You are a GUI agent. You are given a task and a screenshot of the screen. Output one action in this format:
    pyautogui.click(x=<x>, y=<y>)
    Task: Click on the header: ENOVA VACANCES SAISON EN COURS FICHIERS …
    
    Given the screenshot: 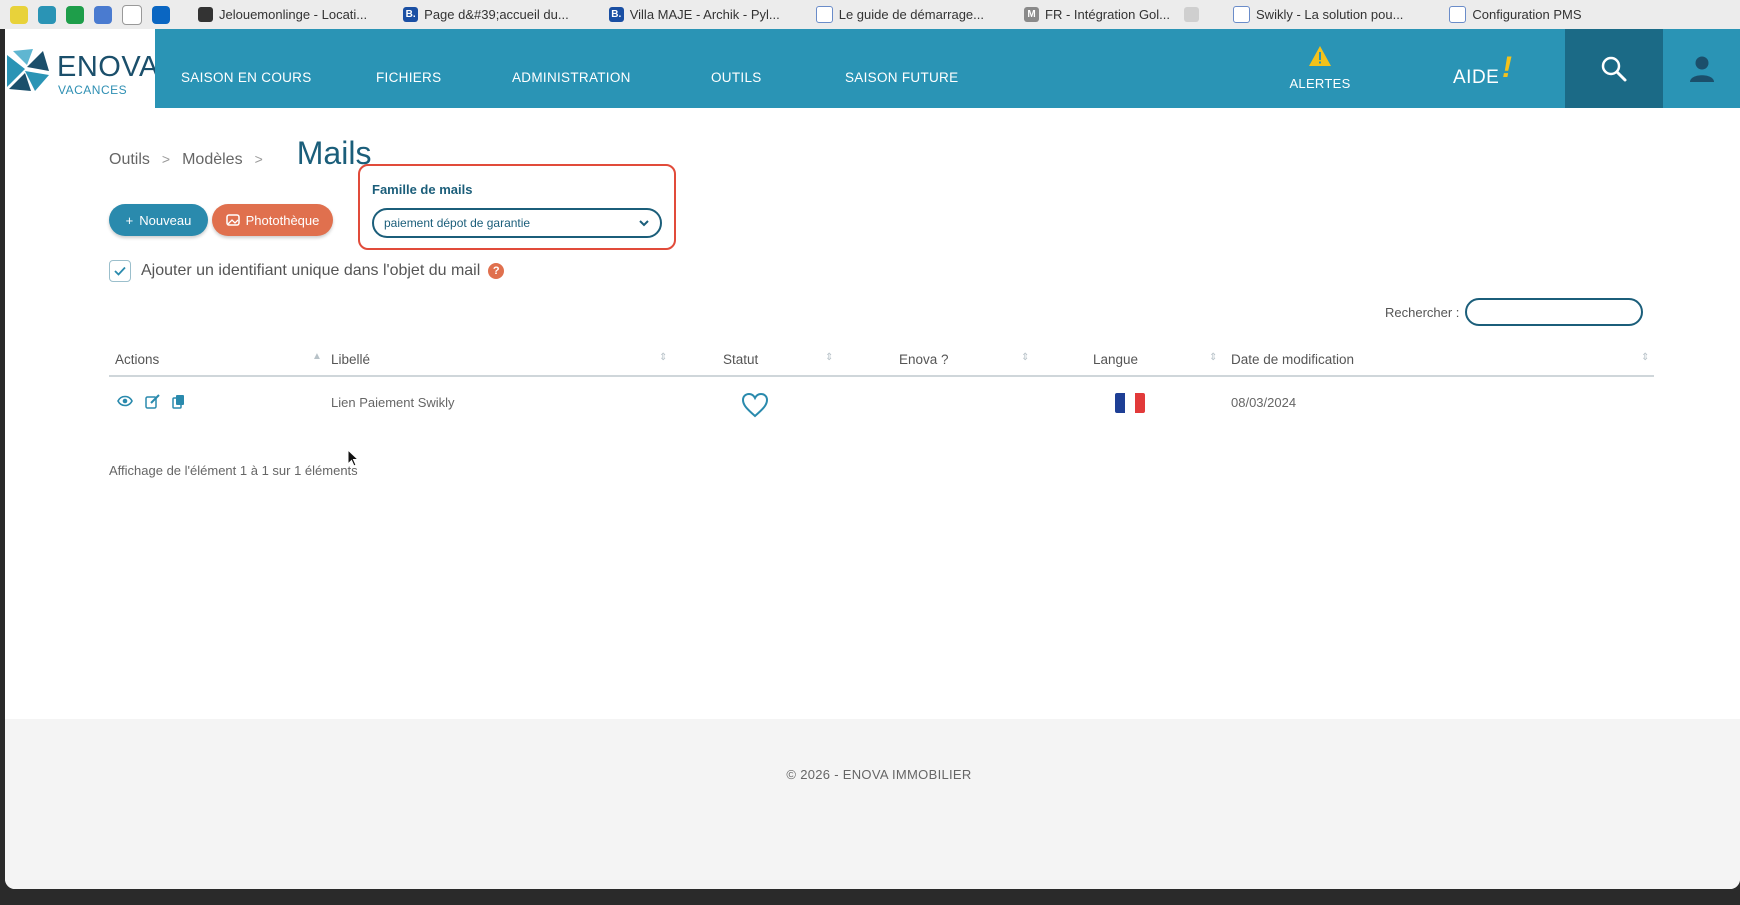 What is the action you would take?
    pyautogui.click(x=872, y=68)
    